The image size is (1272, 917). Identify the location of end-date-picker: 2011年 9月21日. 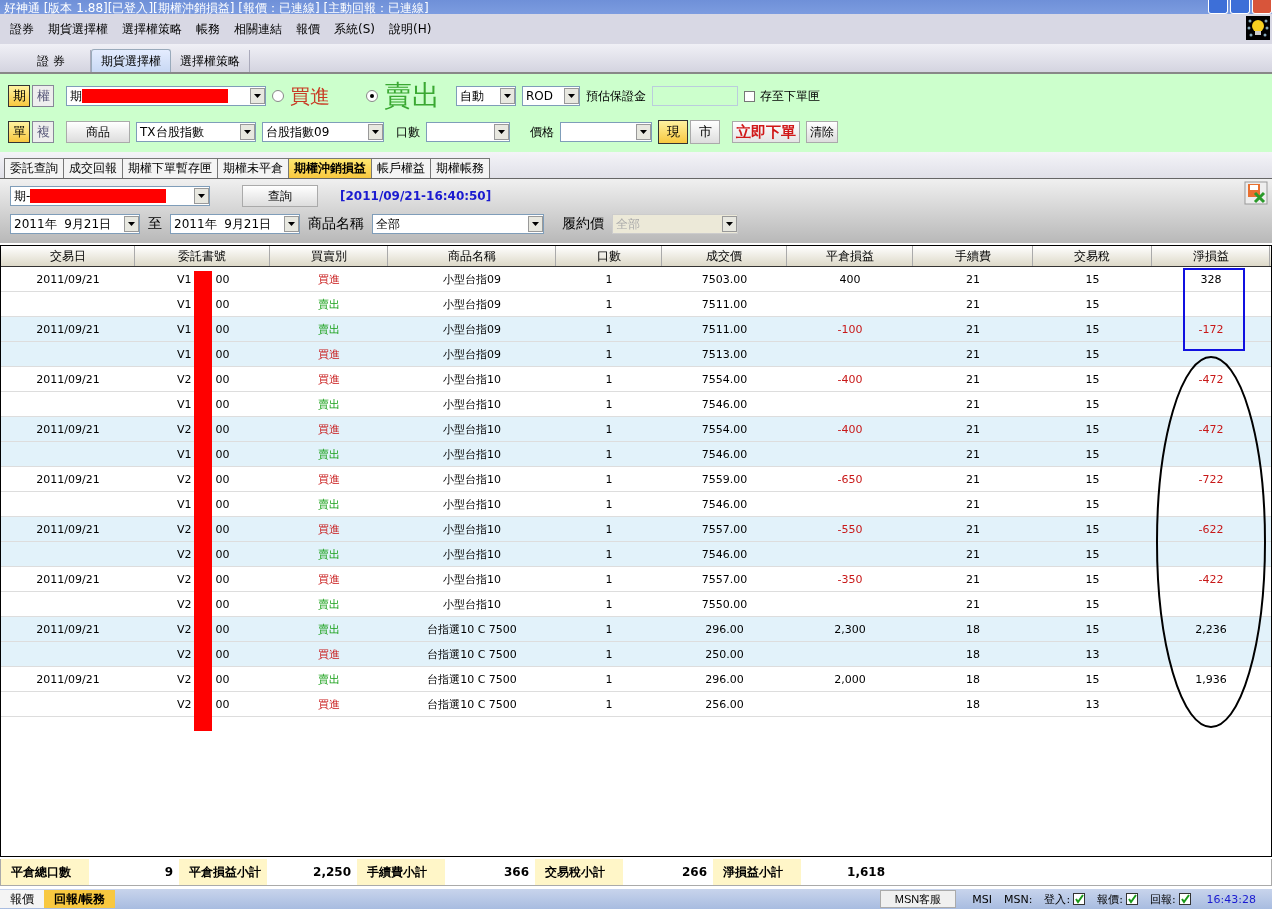
(235, 224).